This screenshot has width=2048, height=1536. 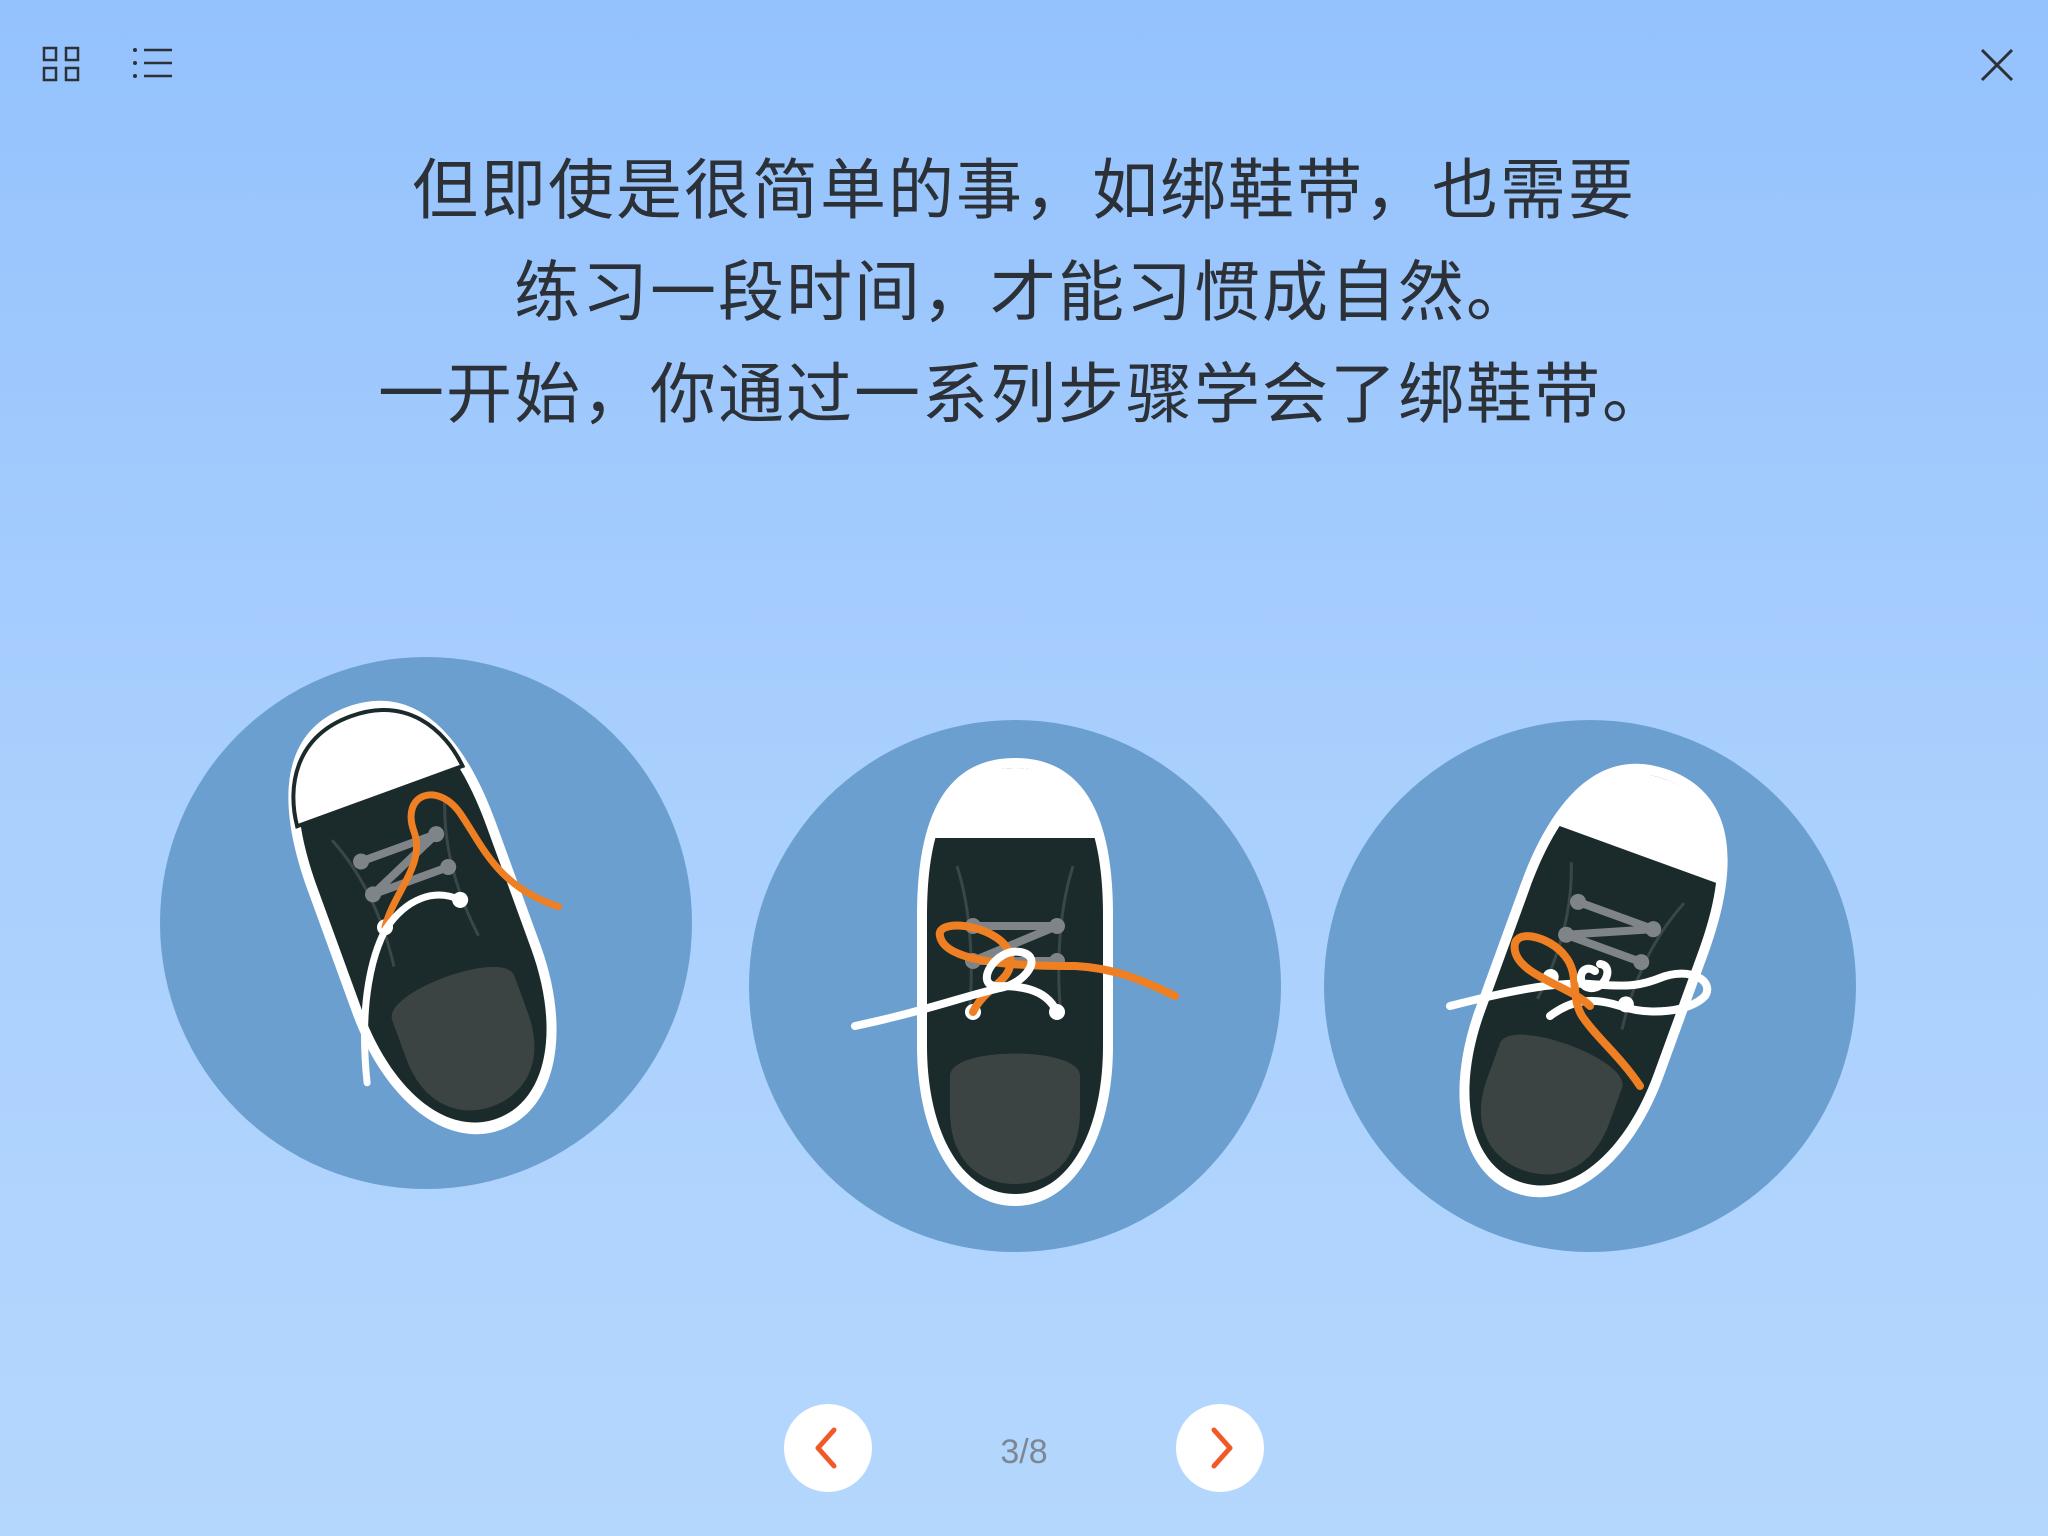 I want to click on shoe-lace-step-1-icon, so click(x=426, y=923).